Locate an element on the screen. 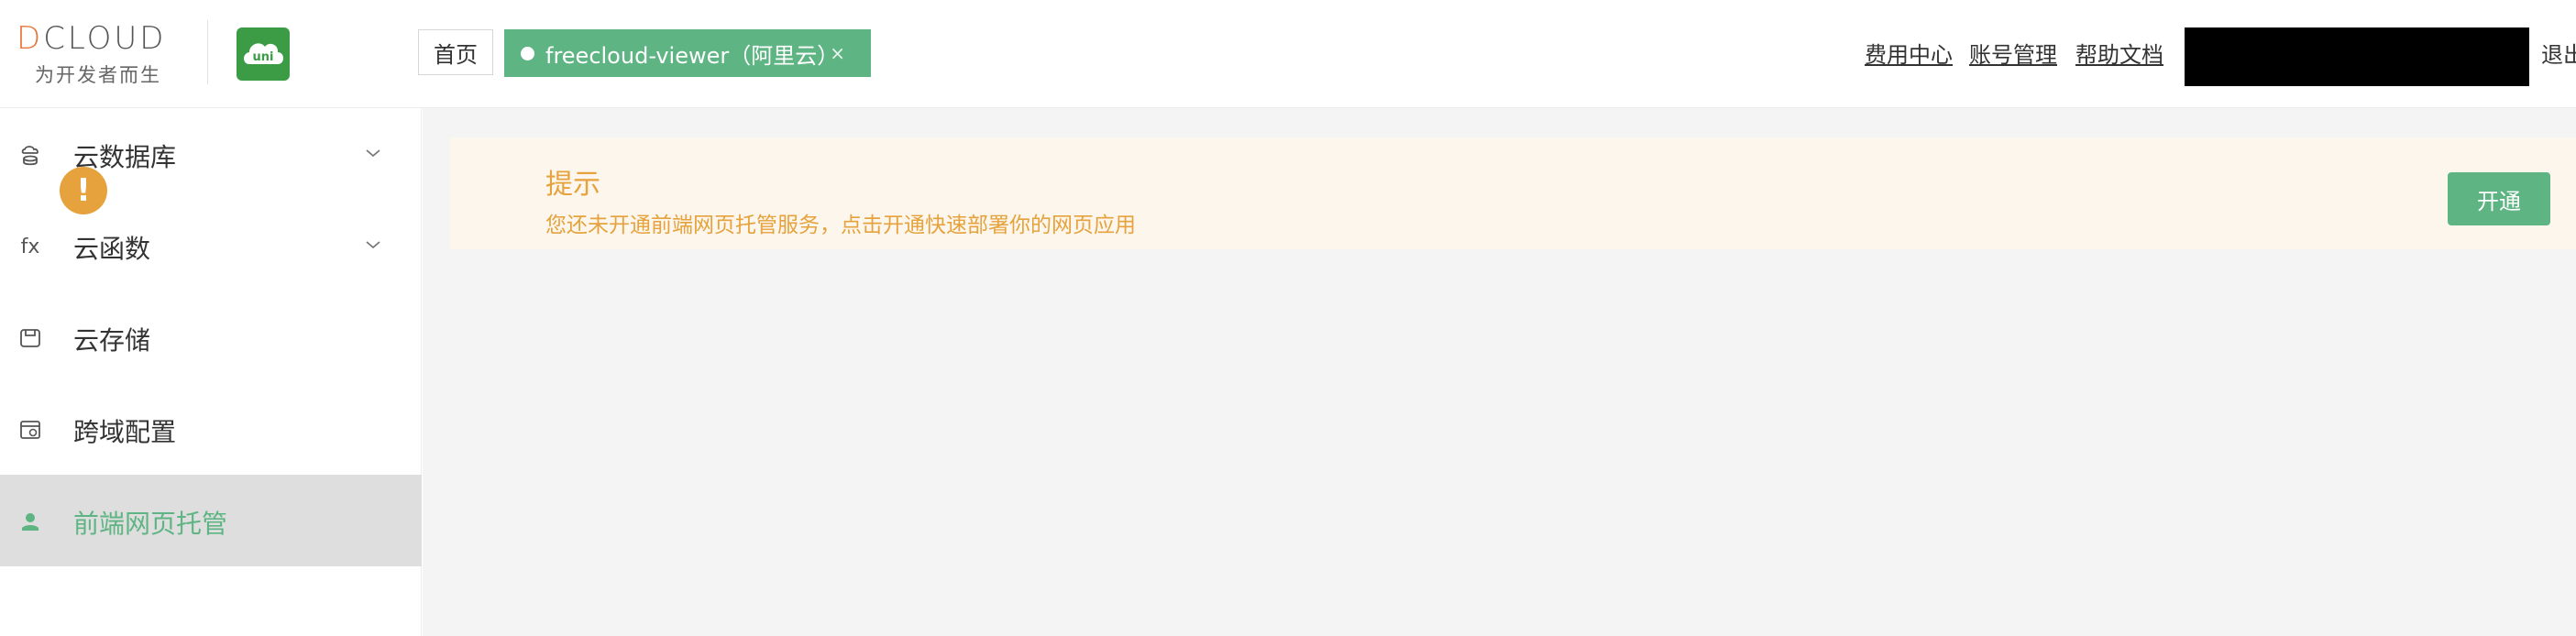 The image size is (2576, 636). uni-cloud-icon: uni is located at coordinates (263, 54).